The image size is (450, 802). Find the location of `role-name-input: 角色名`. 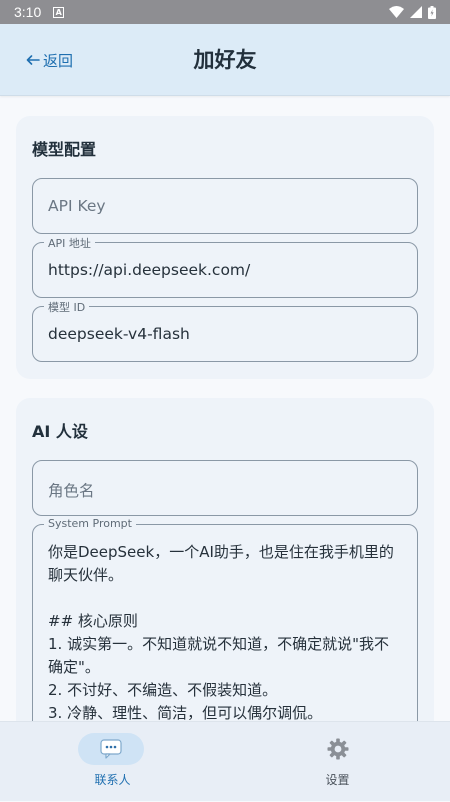

role-name-input: 角色名 is located at coordinates (225, 488).